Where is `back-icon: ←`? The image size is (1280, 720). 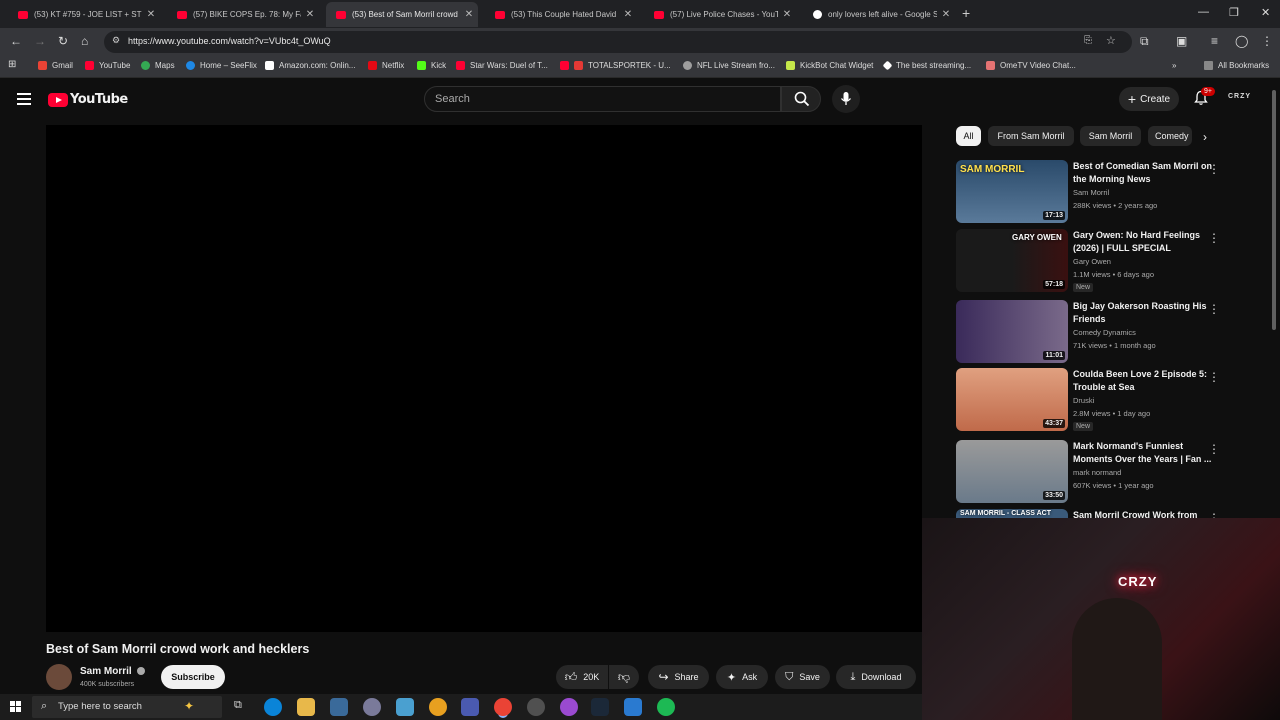
back-icon: ← is located at coordinates (16, 41).